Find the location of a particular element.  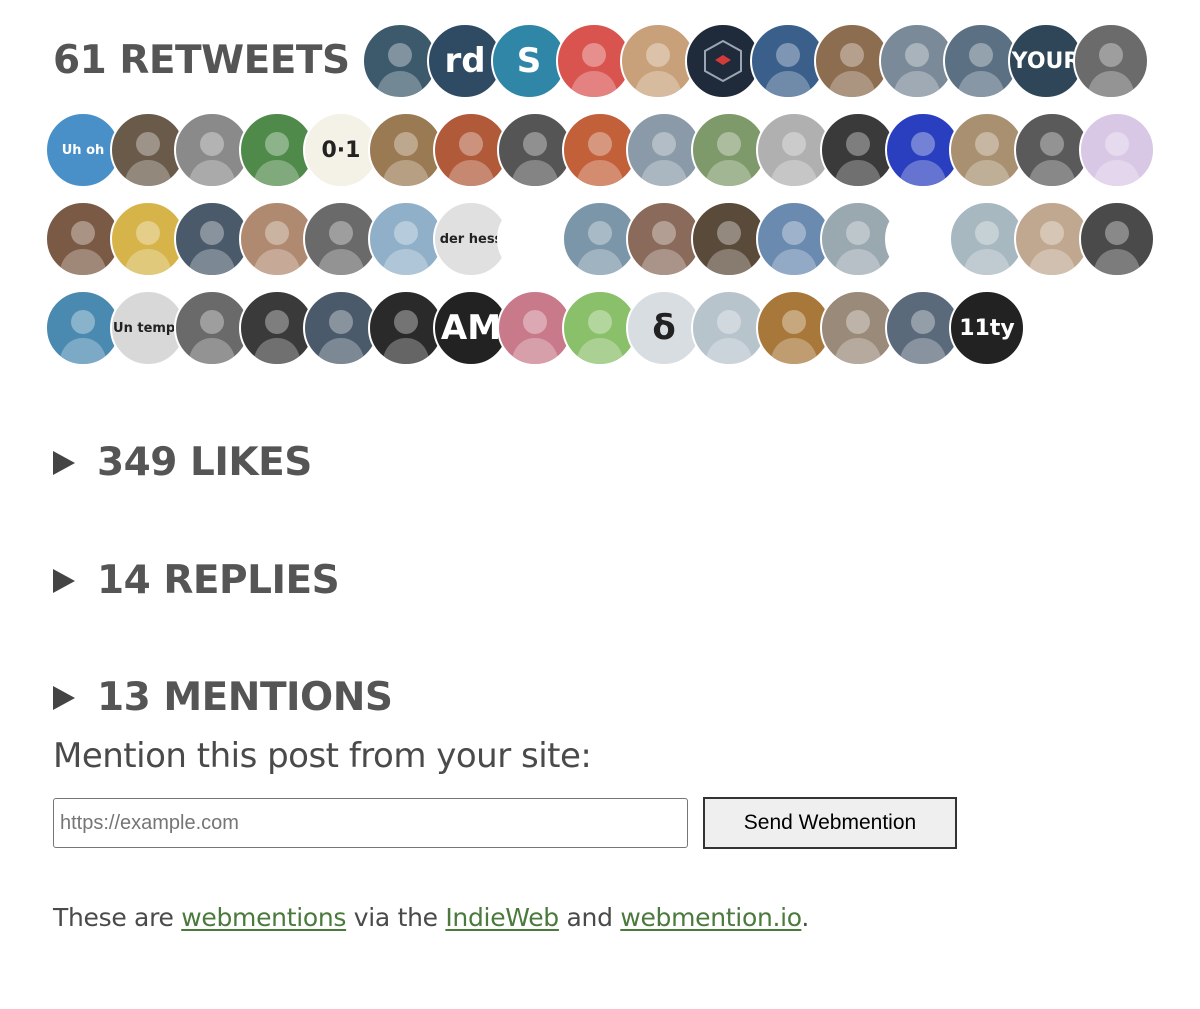

avatar-label: AM is located at coordinates (471, 328).